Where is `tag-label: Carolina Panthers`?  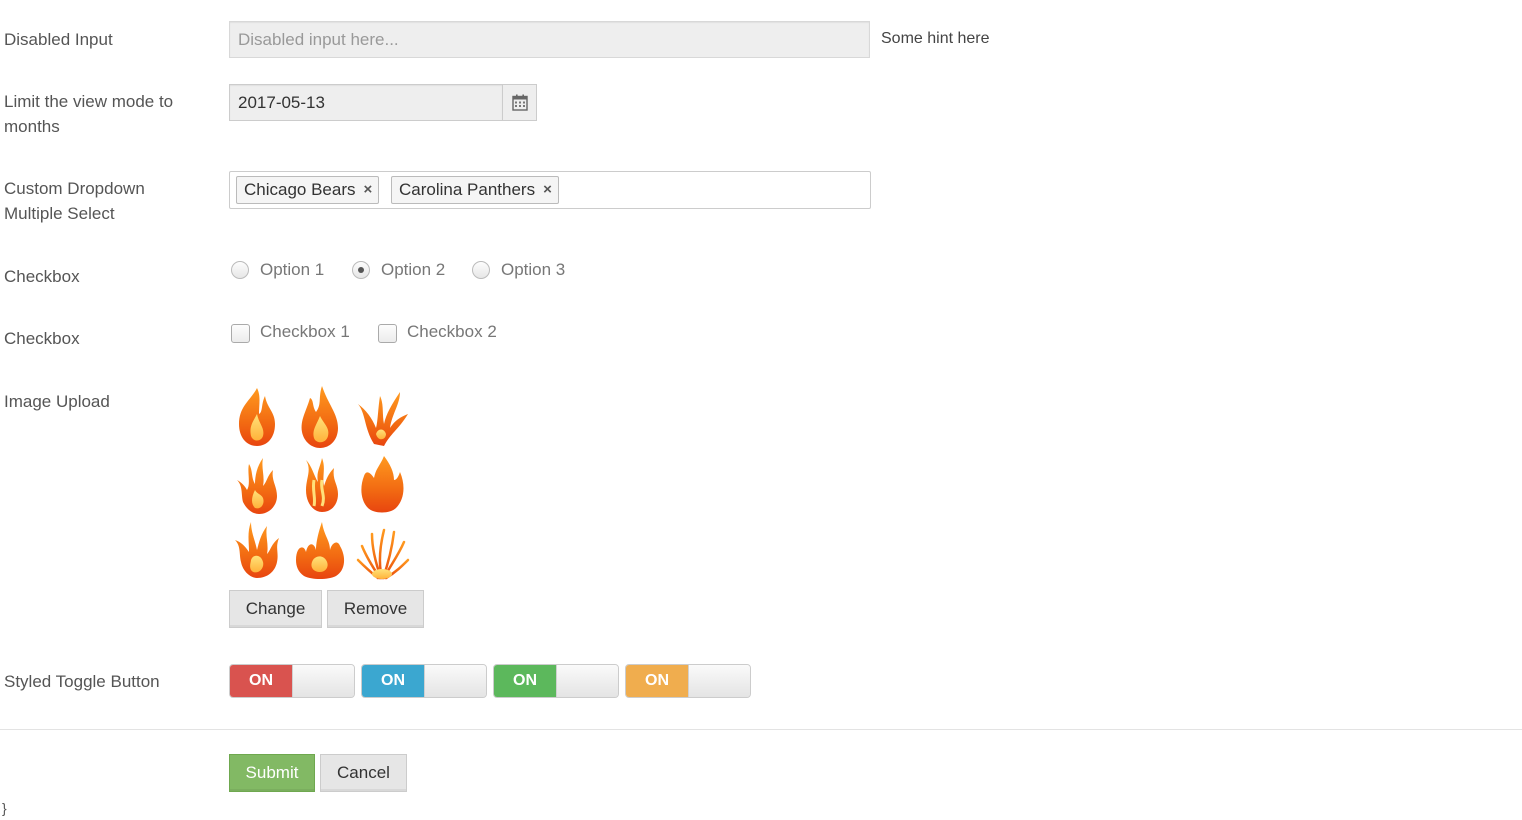 tag-label: Carolina Panthers is located at coordinates (467, 189).